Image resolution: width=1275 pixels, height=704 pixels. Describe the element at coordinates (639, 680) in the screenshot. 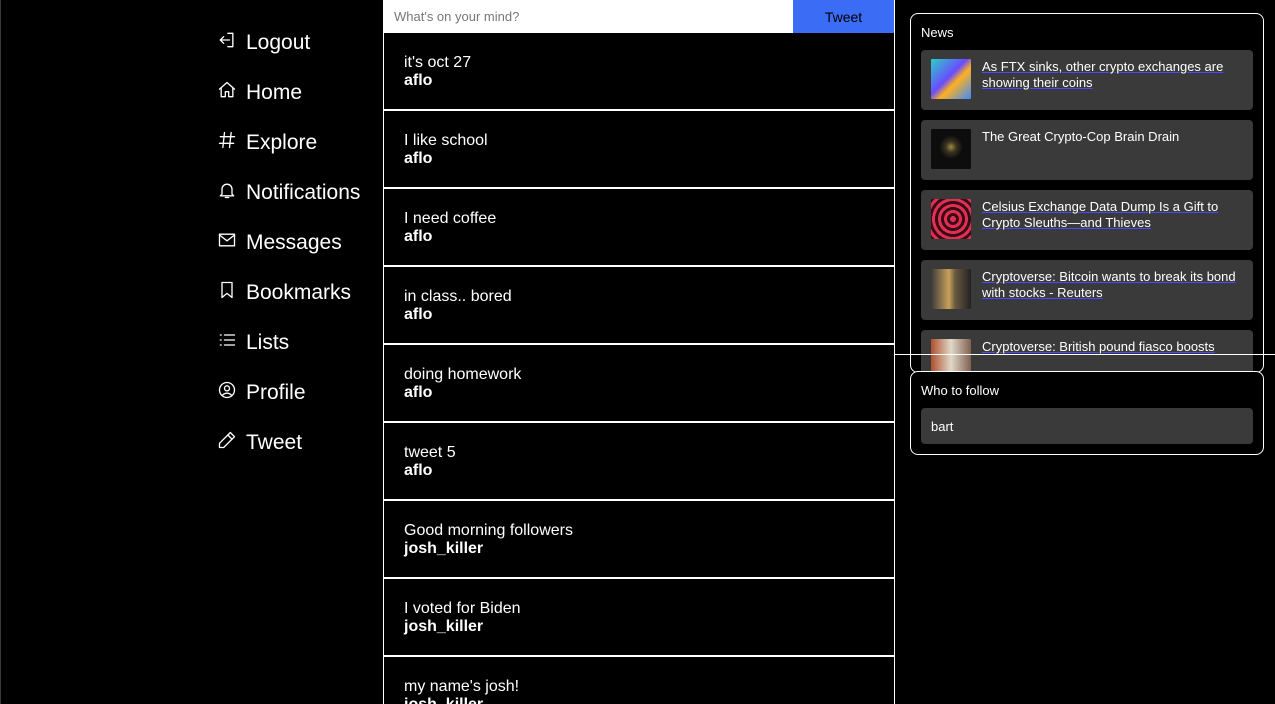

I see `tweet-item: my name's josh! josh_killer` at that location.